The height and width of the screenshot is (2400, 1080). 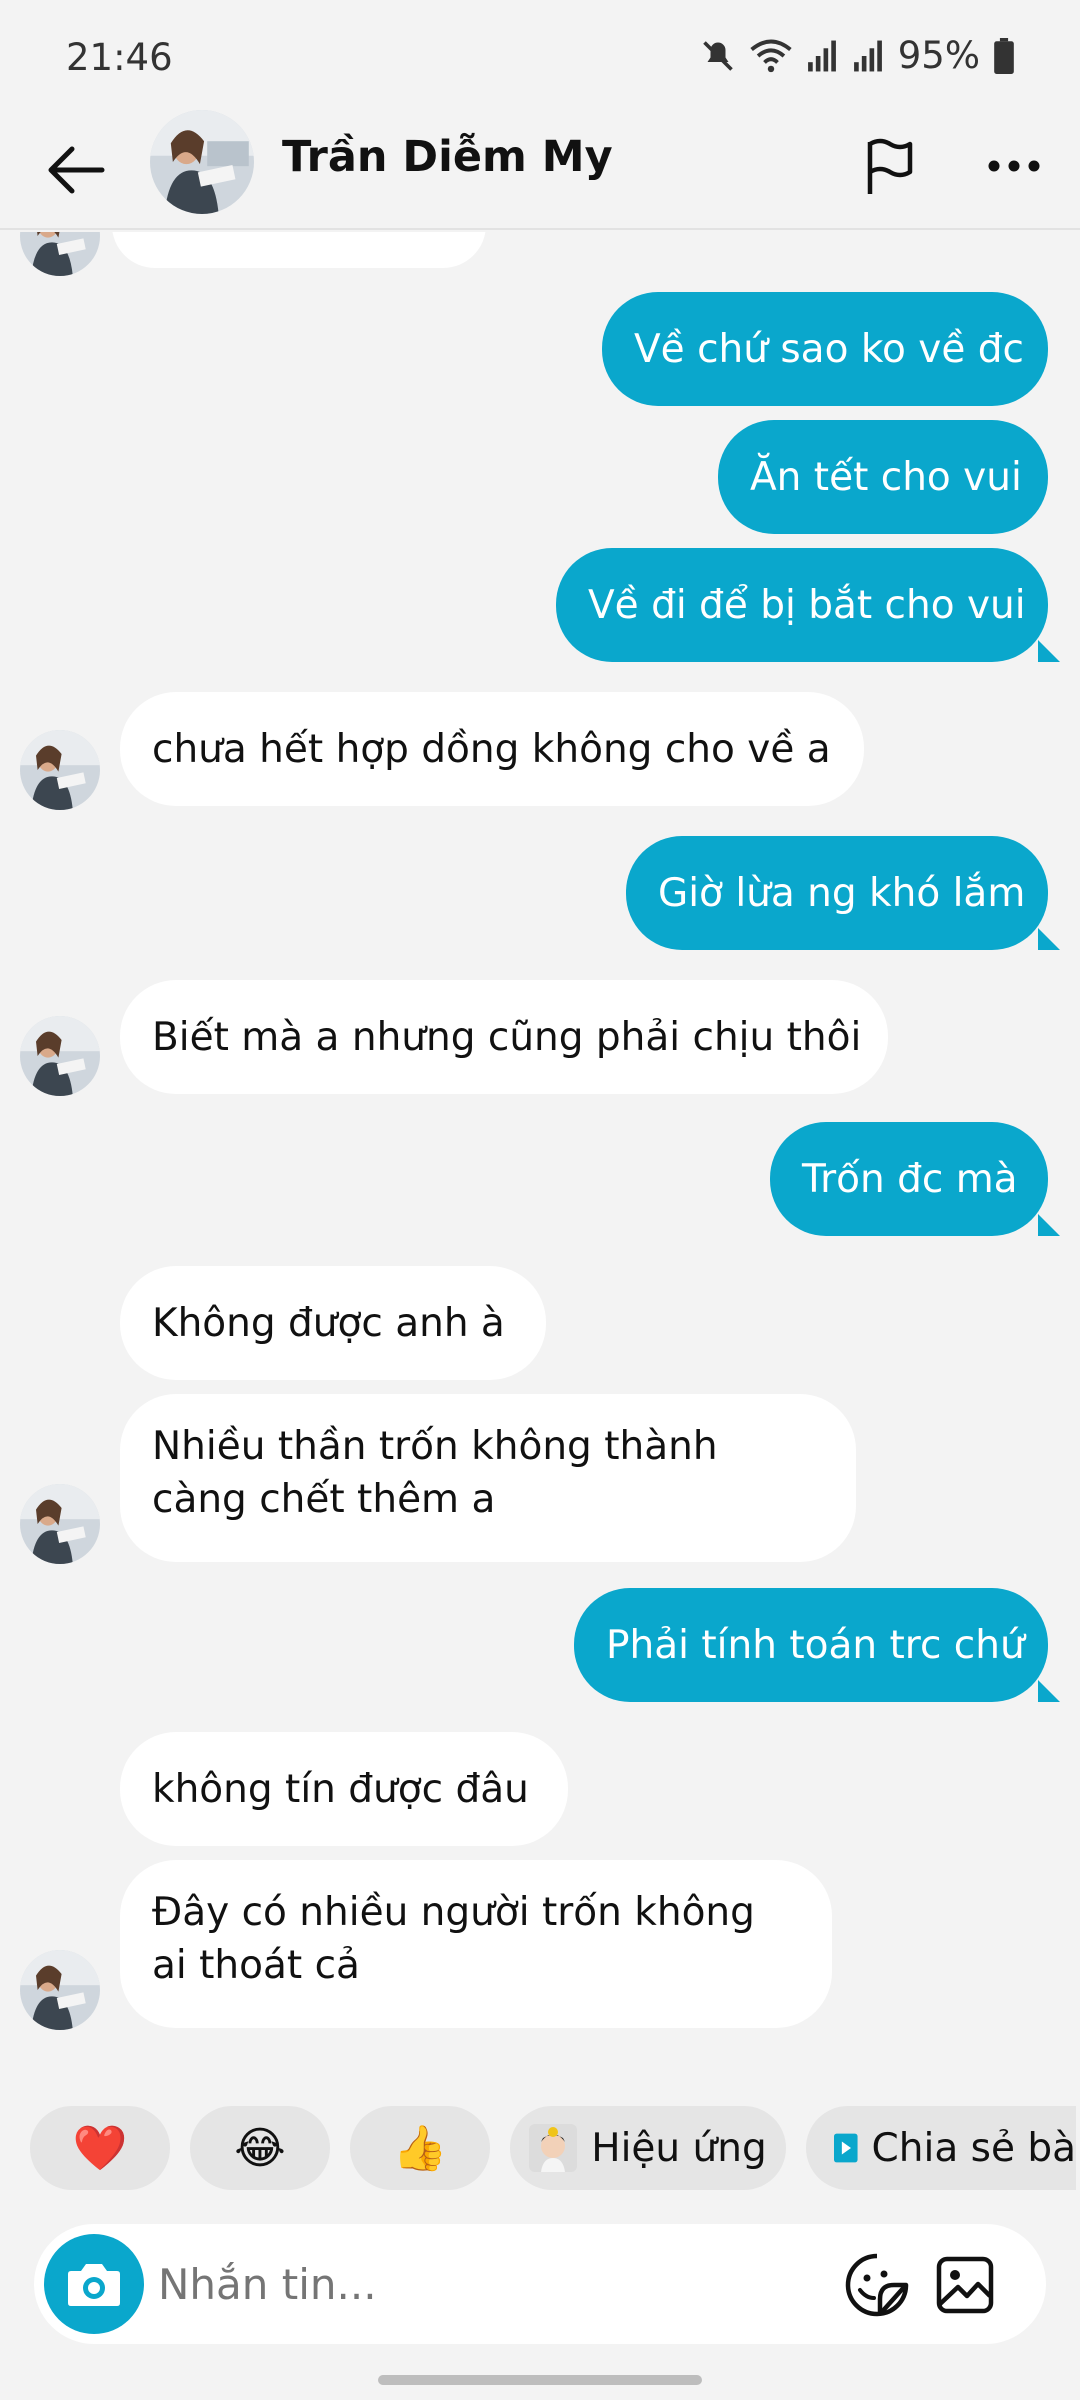 I want to click on back-arrow-icon, so click(x=76, y=170).